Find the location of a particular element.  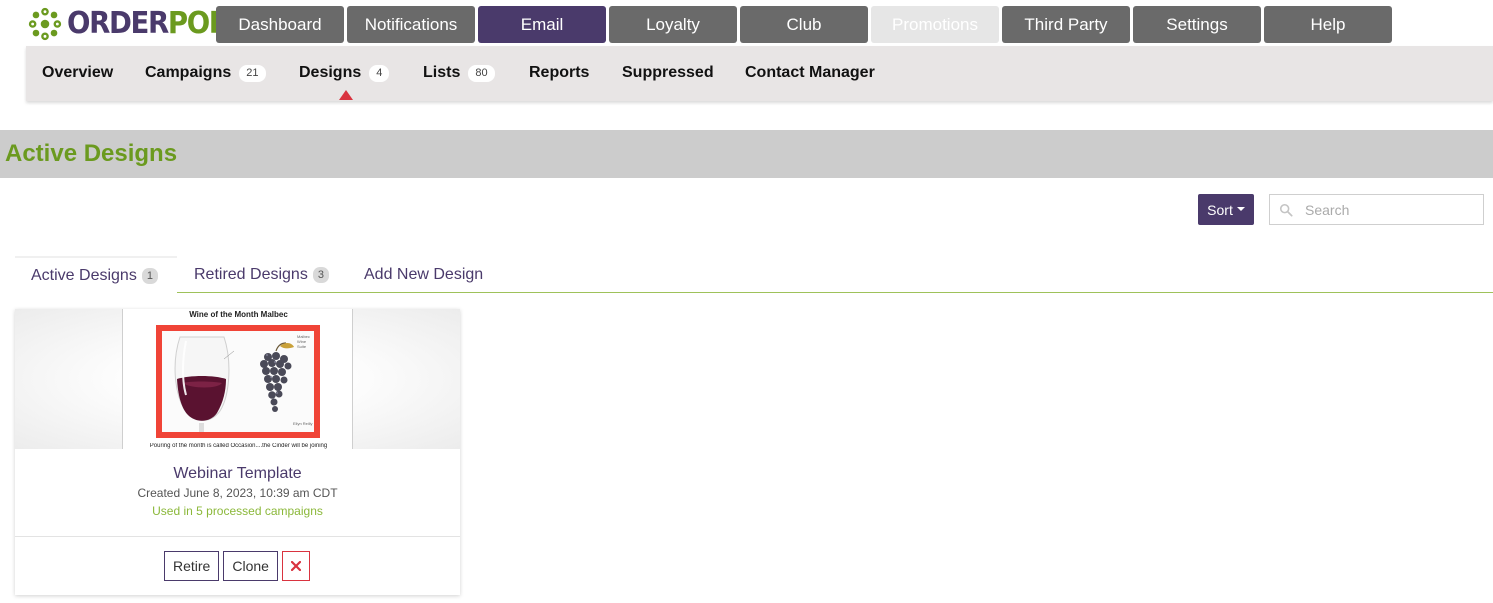

subnav-overview: Overview is located at coordinates (77, 73).